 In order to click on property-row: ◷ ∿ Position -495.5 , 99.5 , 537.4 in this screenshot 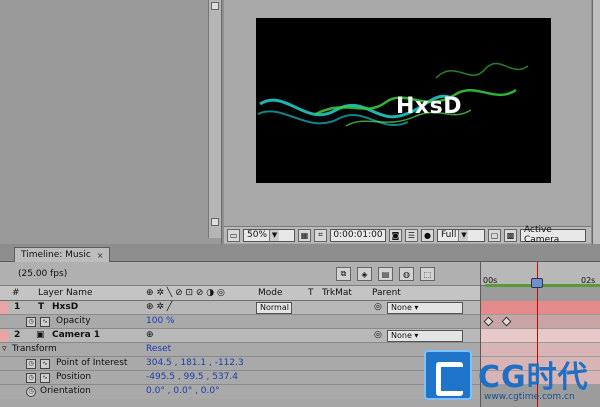, I will do `click(240, 378)`.